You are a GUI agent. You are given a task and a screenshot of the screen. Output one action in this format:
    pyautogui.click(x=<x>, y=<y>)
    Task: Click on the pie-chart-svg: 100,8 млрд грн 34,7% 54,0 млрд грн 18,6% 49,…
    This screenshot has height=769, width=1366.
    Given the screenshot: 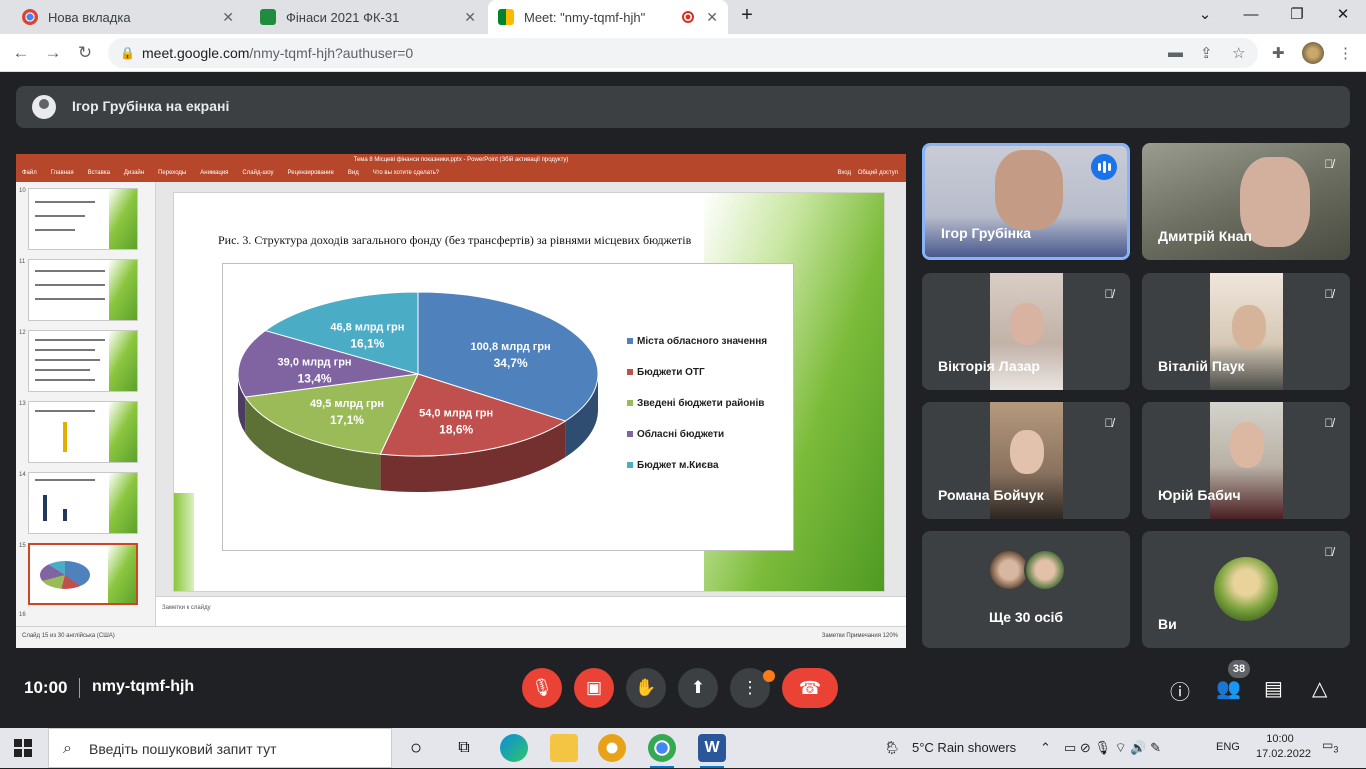 What is the action you would take?
    pyautogui.click(x=502, y=391)
    